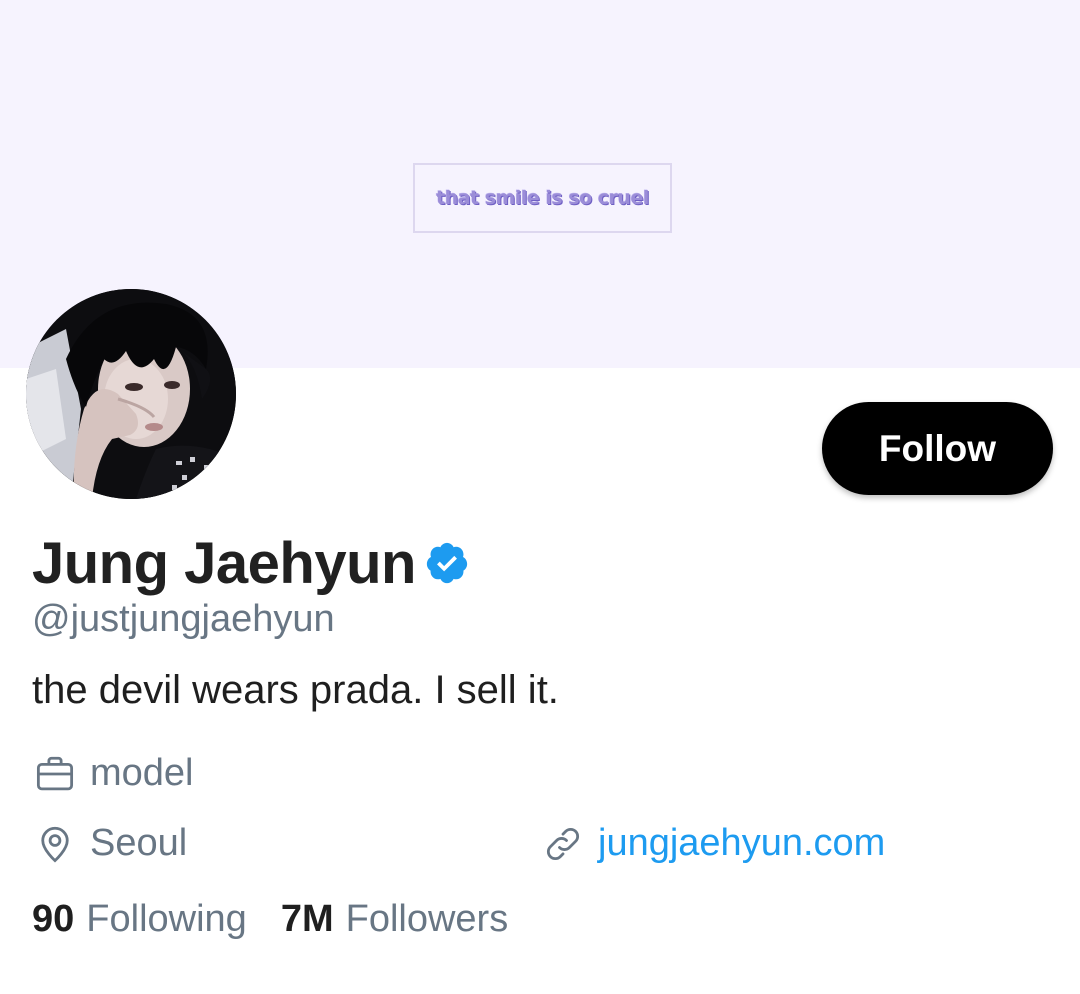 The width and height of the screenshot is (1080, 994). What do you see at coordinates (447, 563) in the screenshot?
I see `verified-badge-icon` at bounding box center [447, 563].